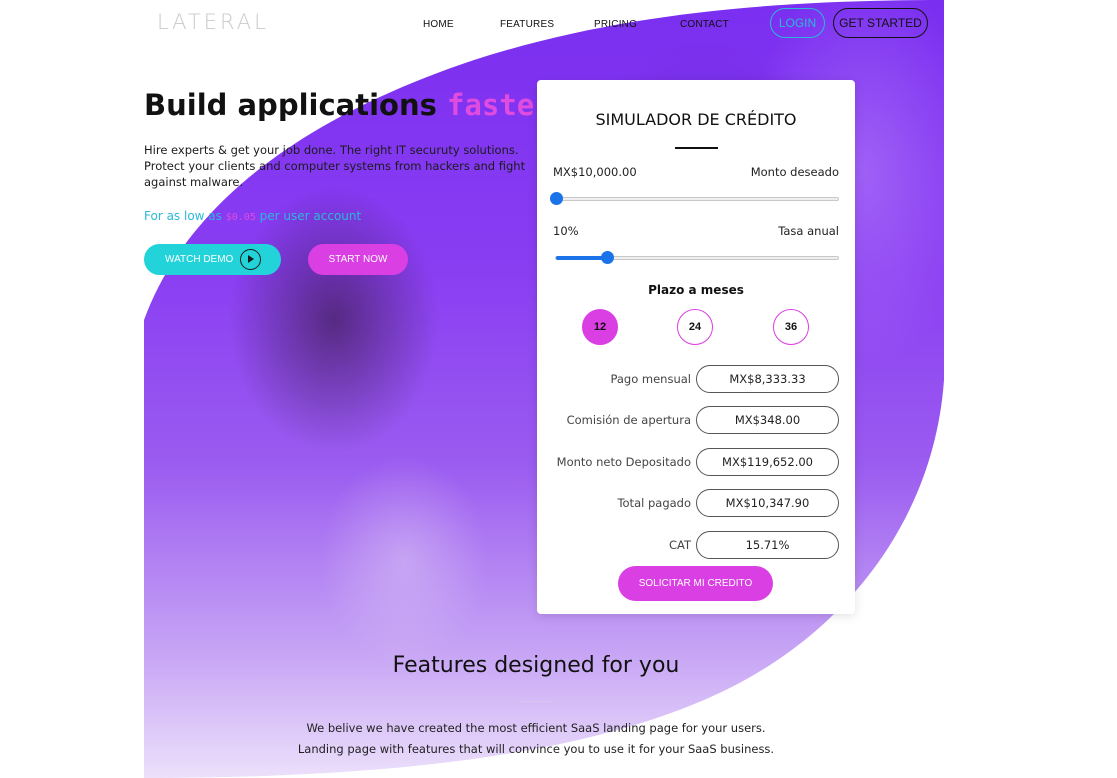 The height and width of the screenshot is (778, 1117). I want to click on nav-link-home: HOME, so click(438, 24).